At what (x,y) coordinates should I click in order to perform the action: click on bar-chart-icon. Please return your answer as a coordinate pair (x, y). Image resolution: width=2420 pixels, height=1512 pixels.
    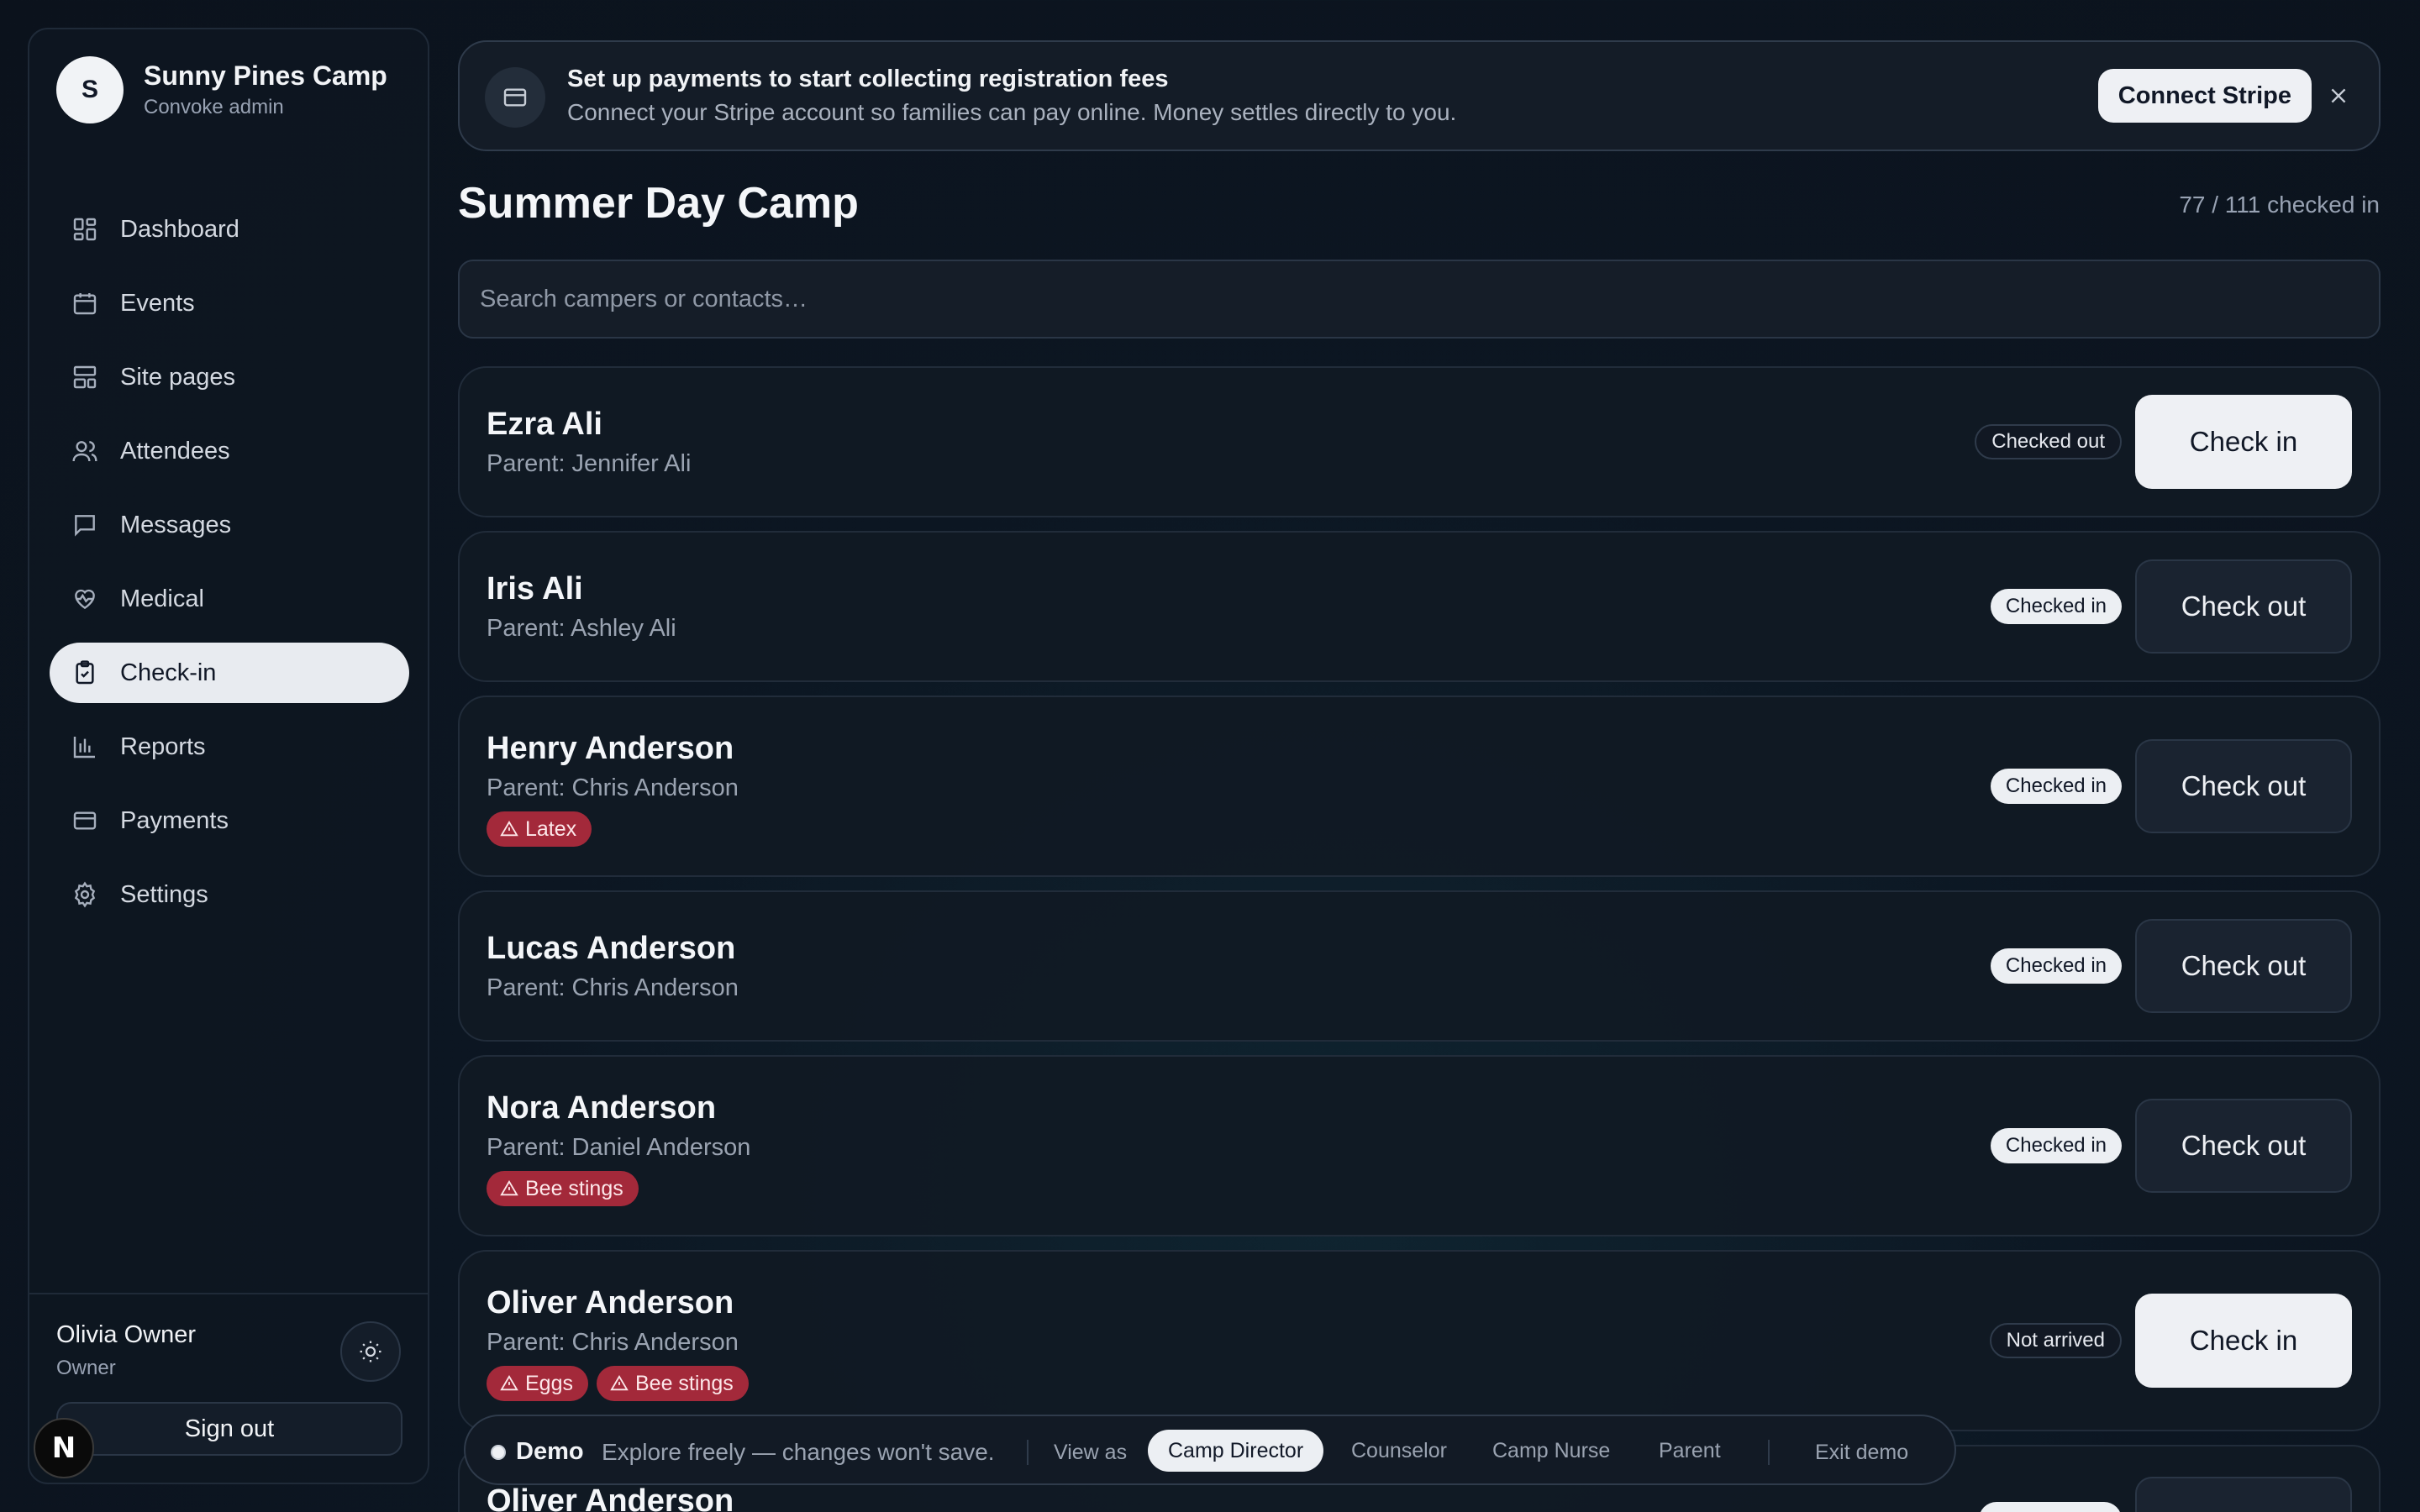
    Looking at the image, I should click on (84, 746).